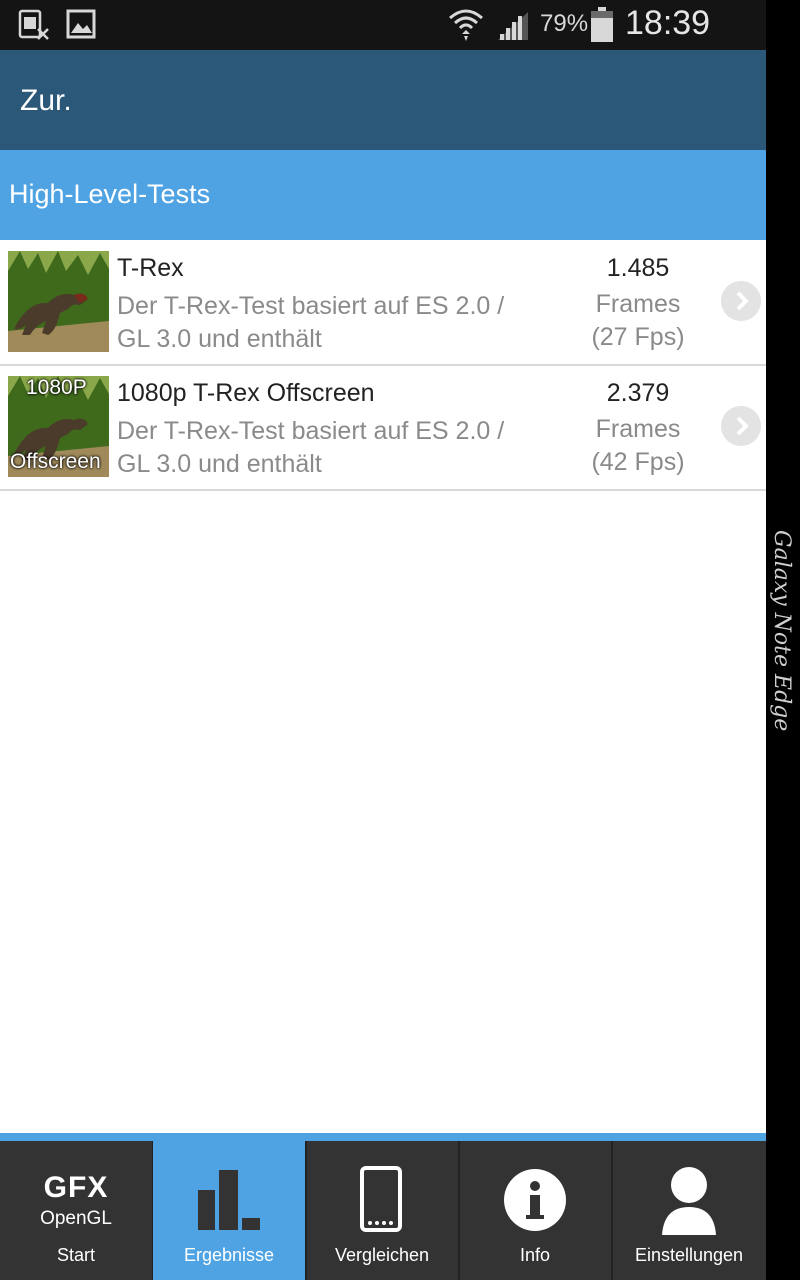 Image resolution: width=800 pixels, height=1280 pixels. I want to click on back-button: Zur., so click(46, 101).